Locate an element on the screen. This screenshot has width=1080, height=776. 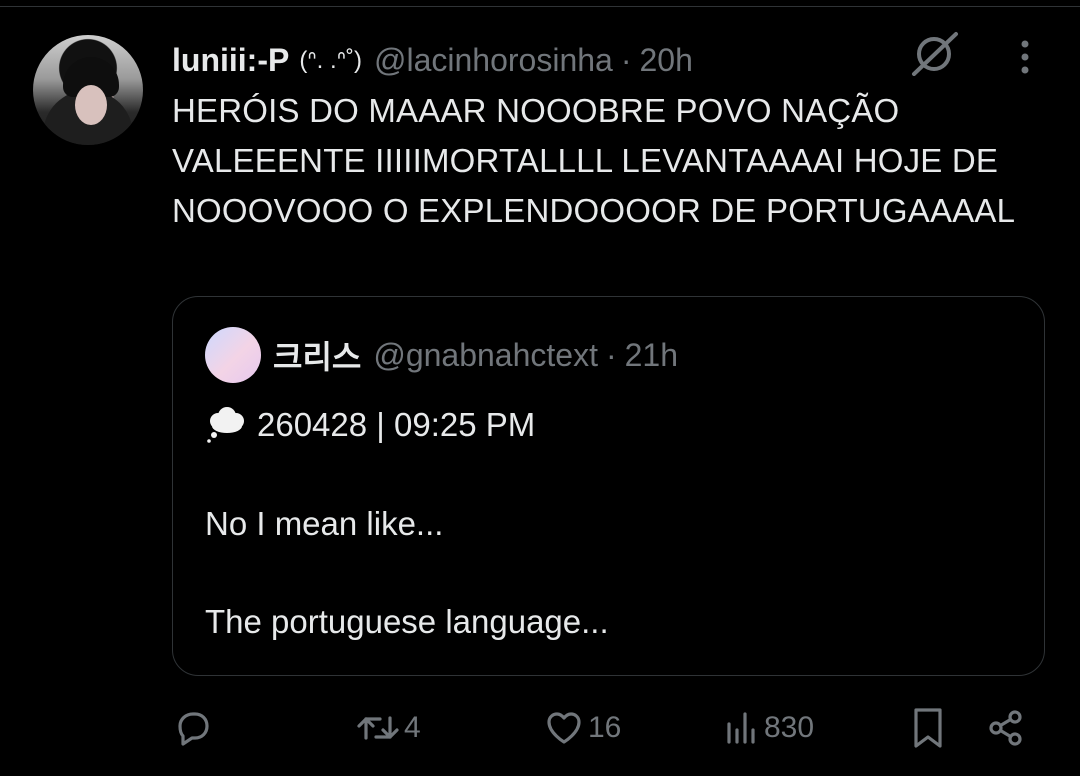
grok-icon is located at coordinates (934, 53).